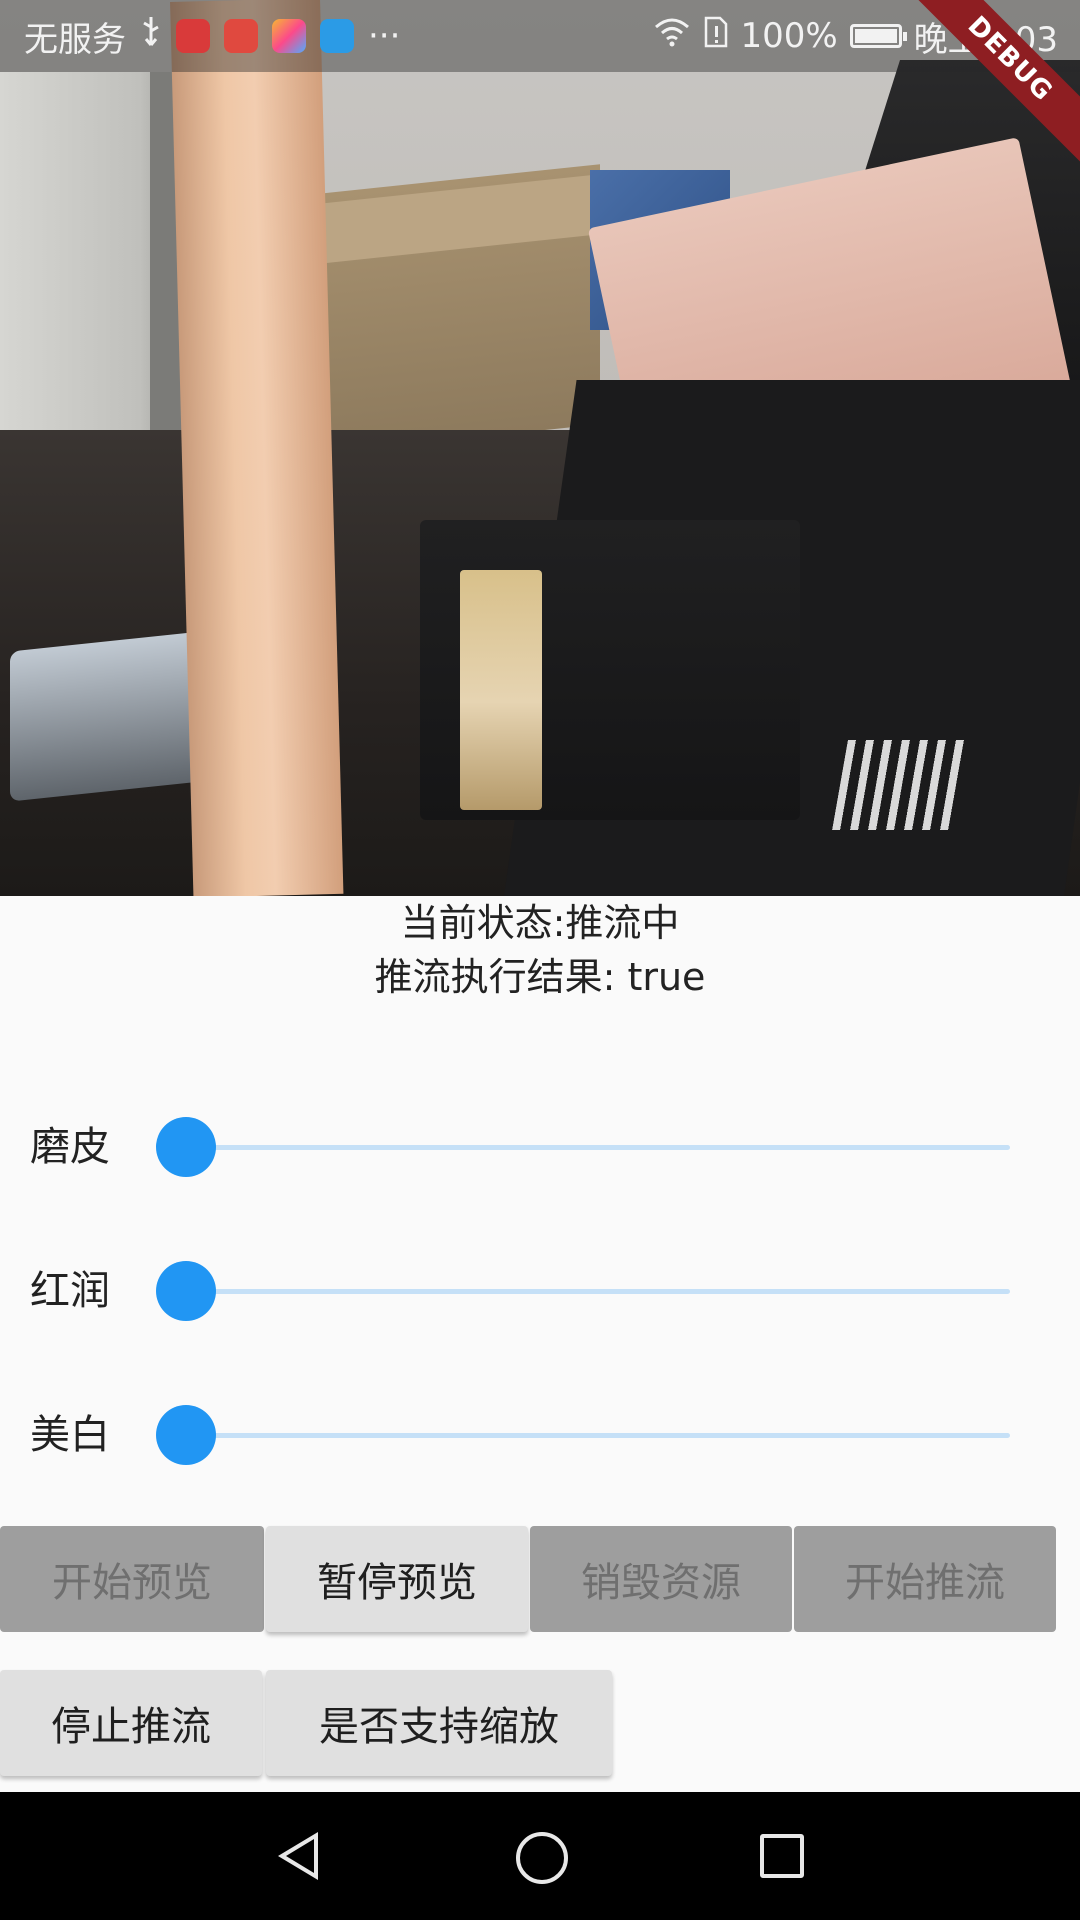 This screenshot has height=1920, width=1080. I want to click on back-icon, so click(298, 1856).